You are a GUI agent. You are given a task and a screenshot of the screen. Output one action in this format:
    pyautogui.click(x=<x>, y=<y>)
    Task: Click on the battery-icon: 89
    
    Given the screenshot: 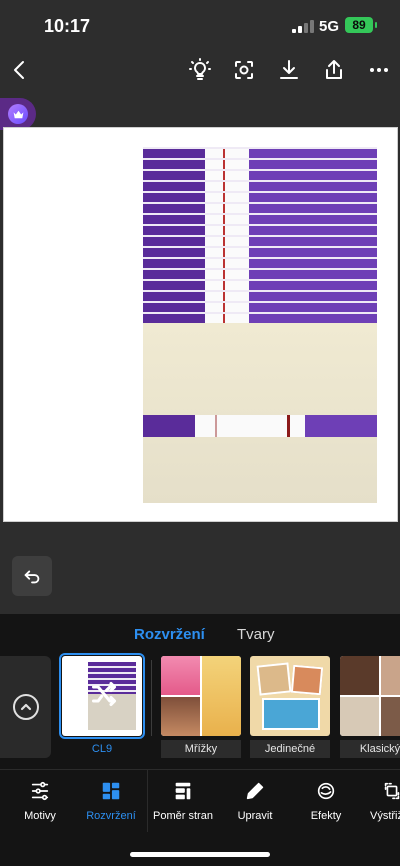 What is the action you would take?
    pyautogui.click(x=361, y=25)
    